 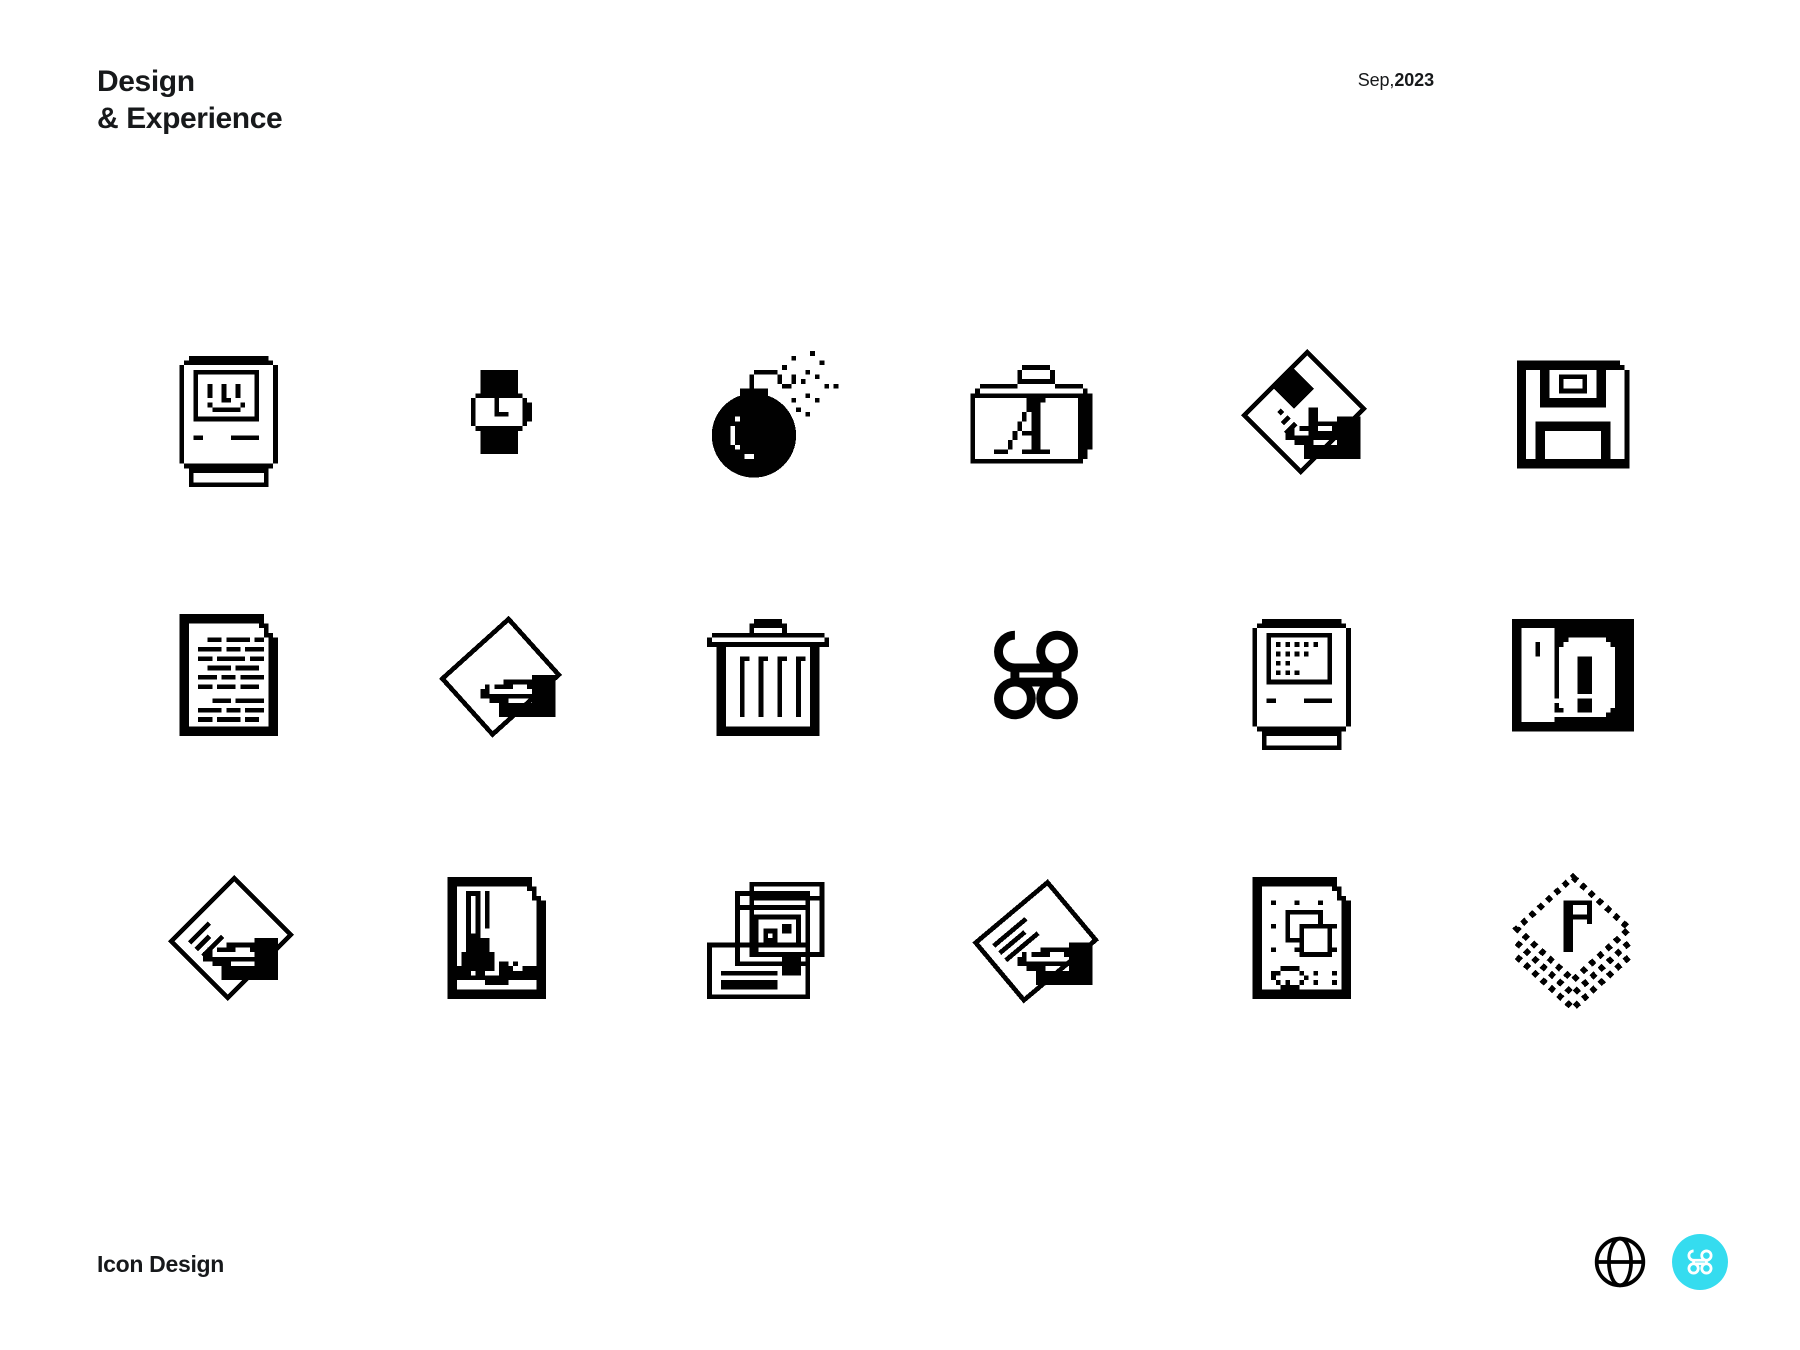 I want to click on icon-cell-disk-needed-mac, so click(x=1304, y=674).